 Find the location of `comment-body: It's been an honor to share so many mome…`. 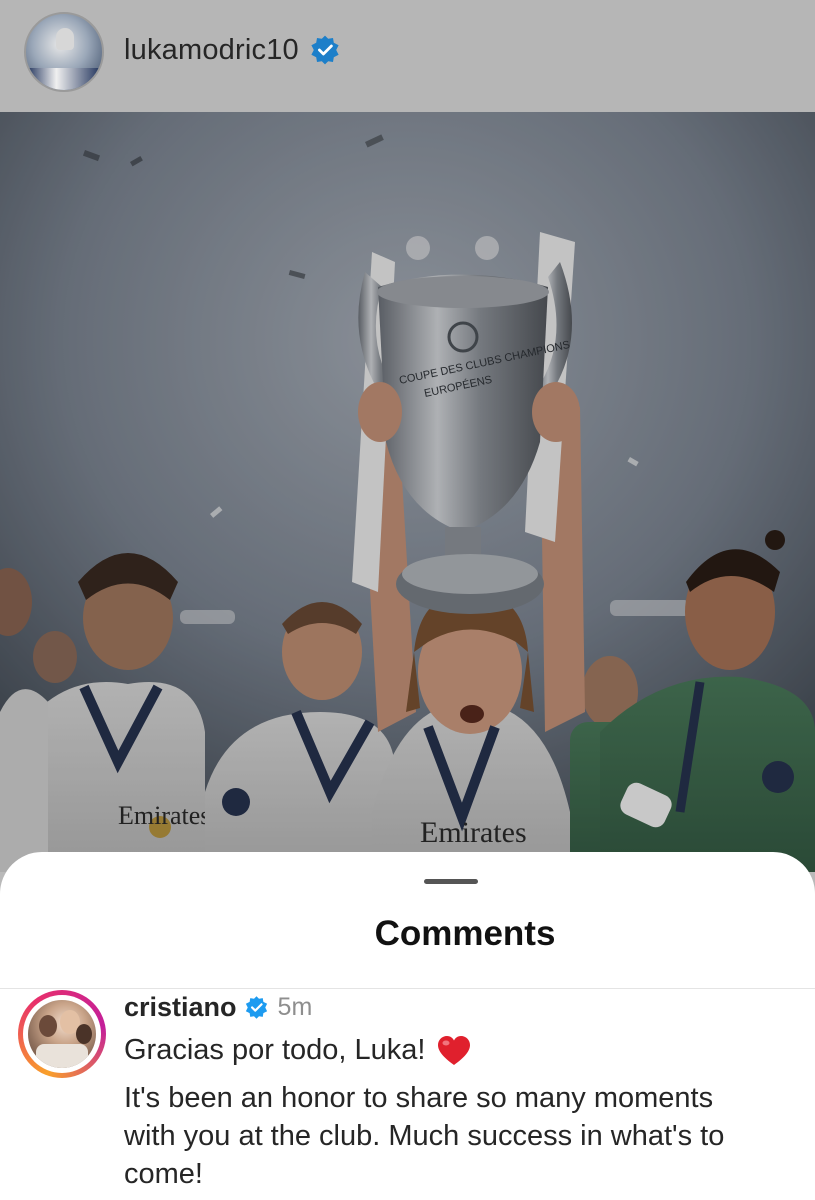

comment-body: It's been an honor to share so many mome… is located at coordinates (424, 1136).